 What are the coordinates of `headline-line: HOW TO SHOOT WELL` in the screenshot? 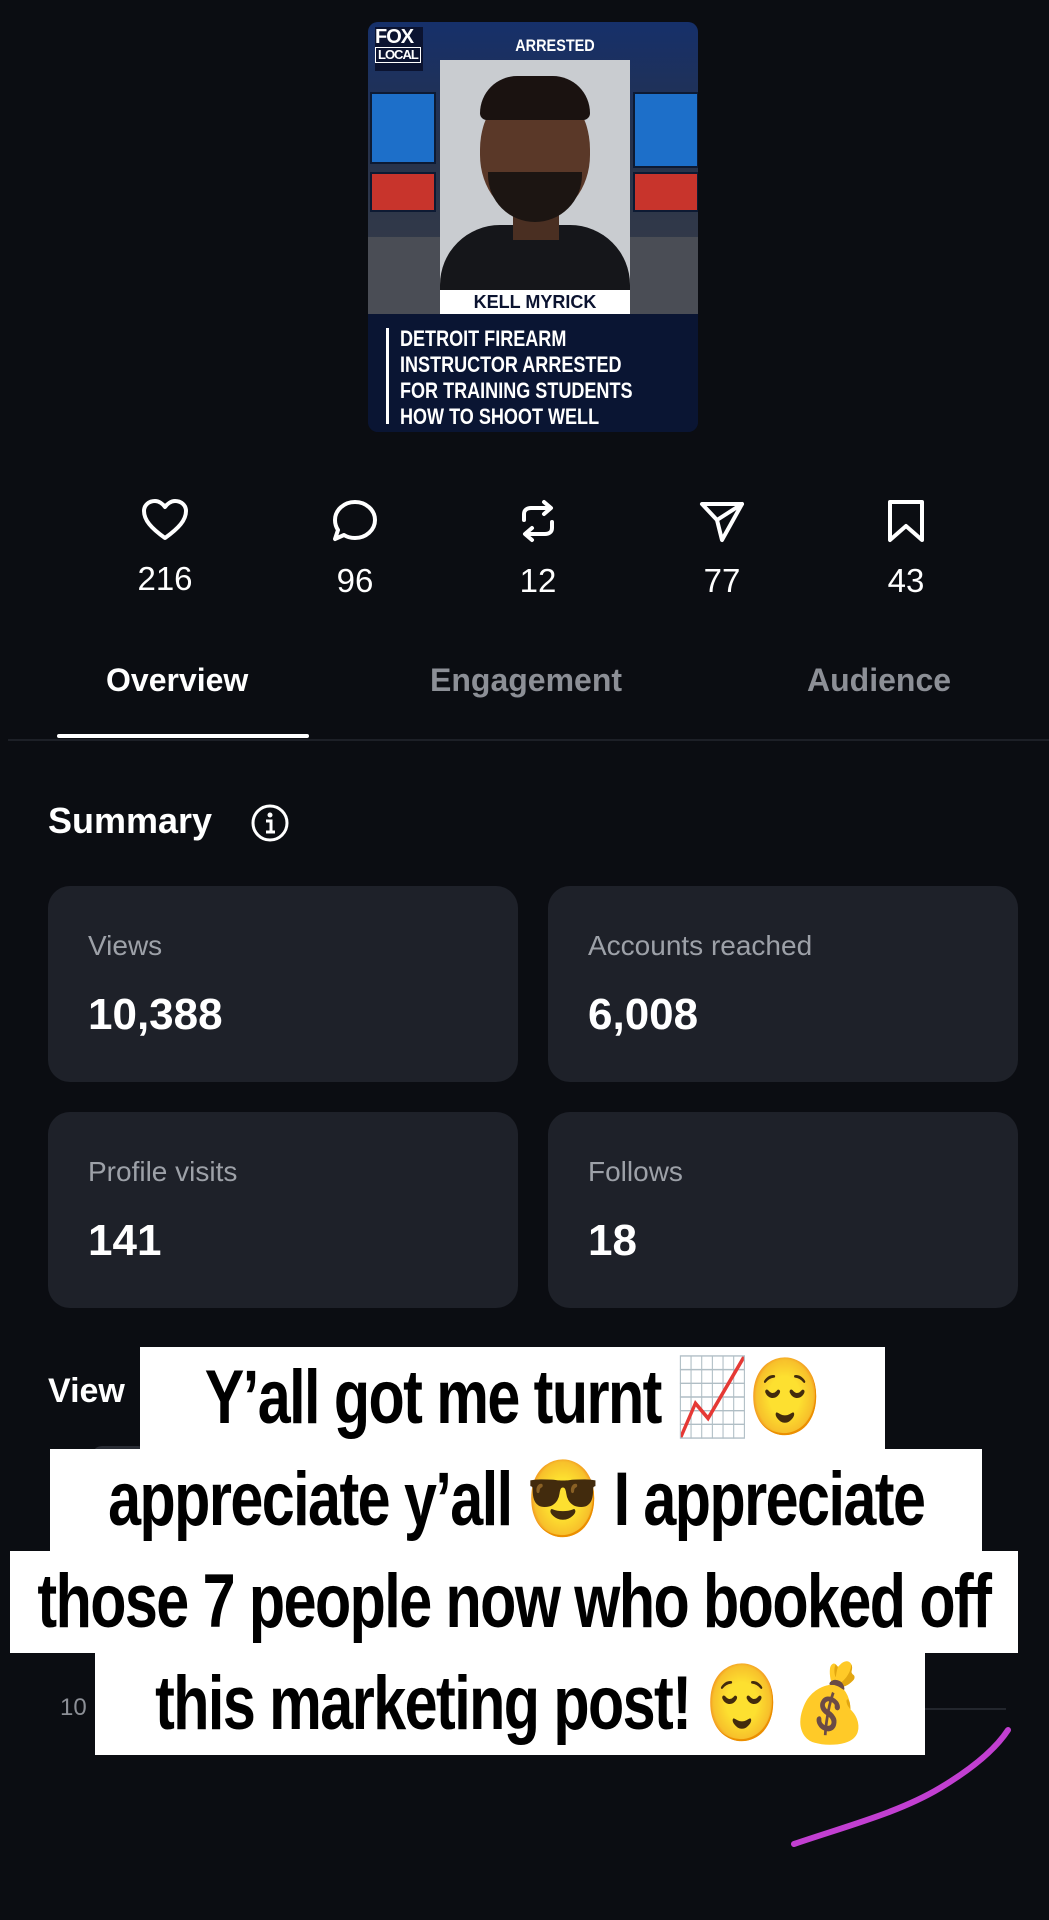 It's located at (500, 416).